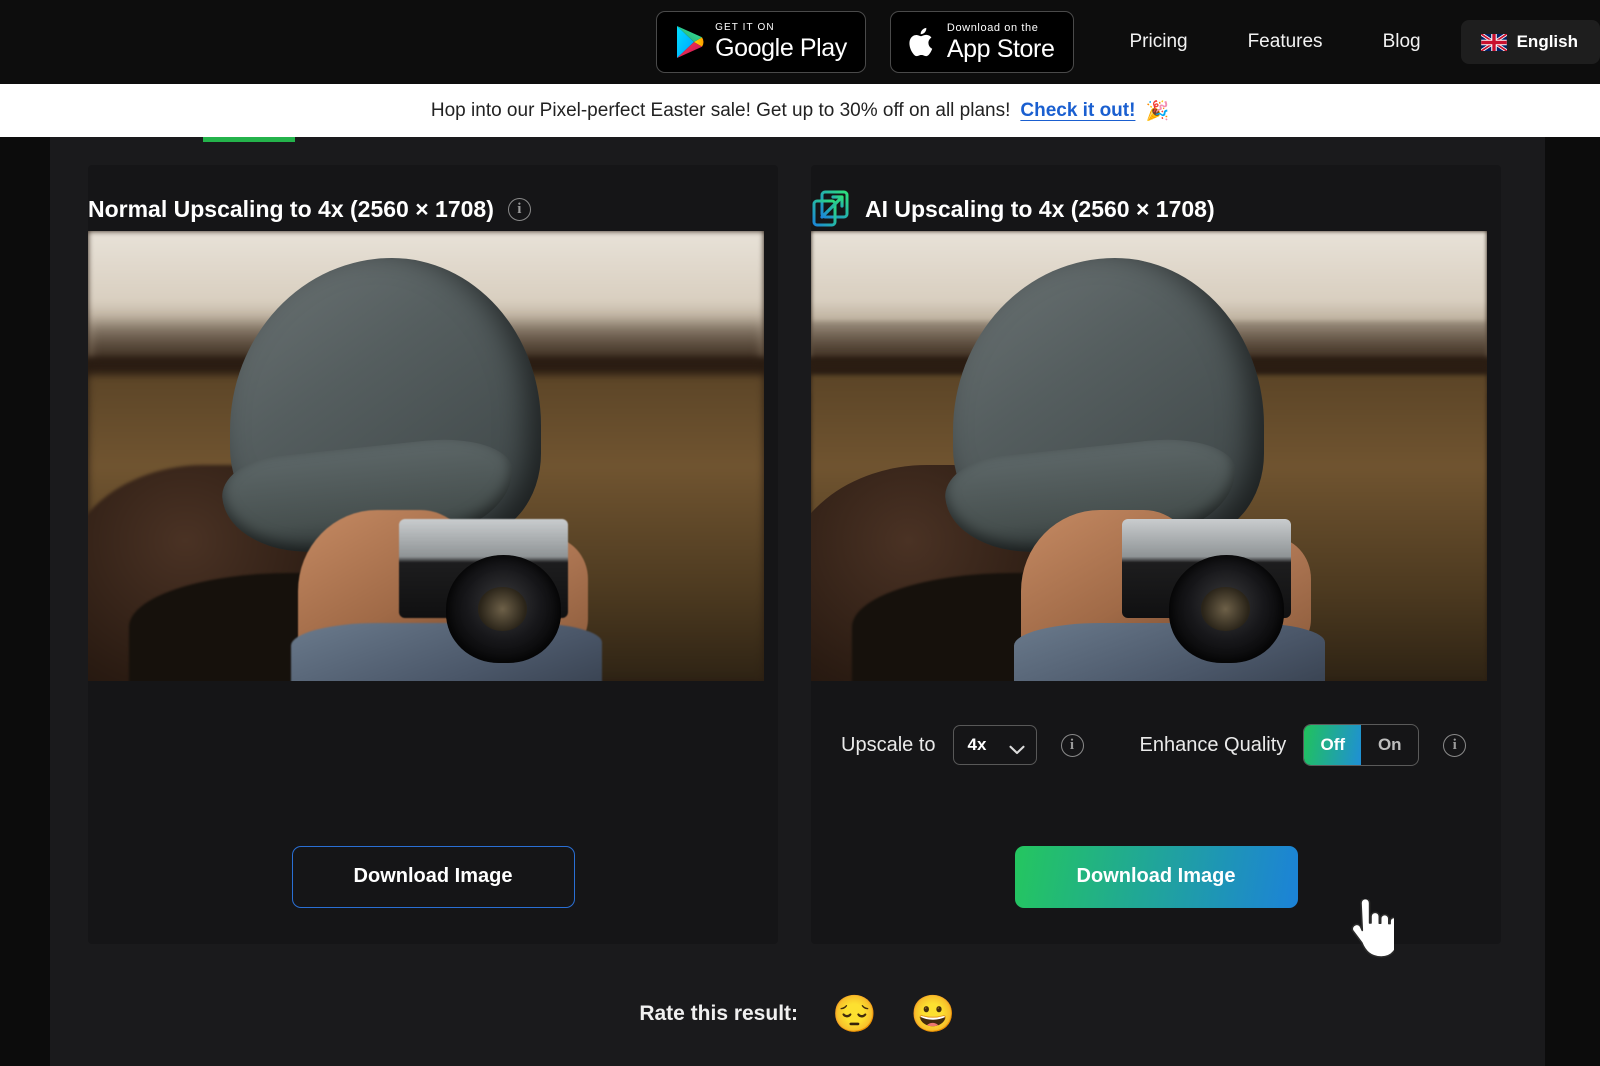  I want to click on download-image-button-normal: Download Image, so click(433, 876).